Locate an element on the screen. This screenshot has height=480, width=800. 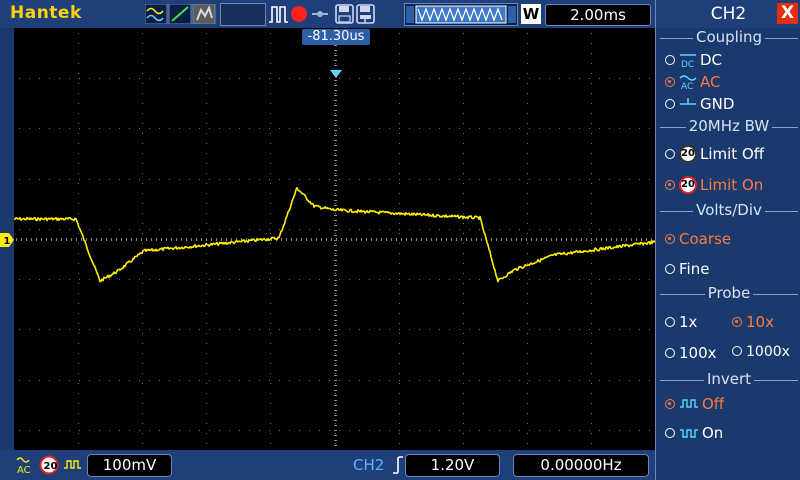
memory-position-bar is located at coordinates (461, 14).